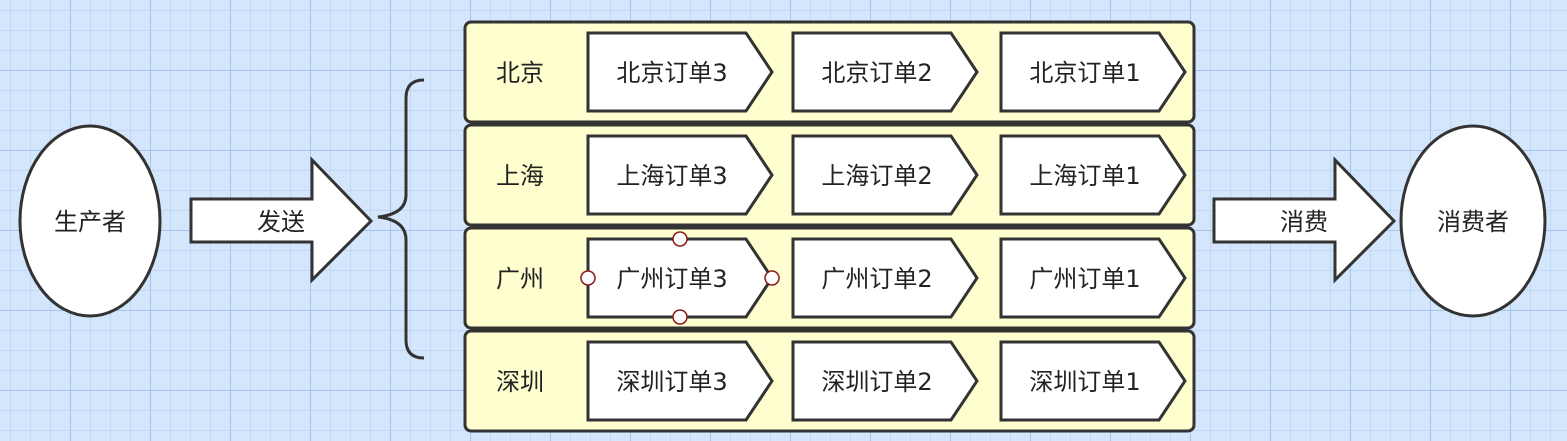  I want to click on consumer-node: 消费者, so click(1473, 221).